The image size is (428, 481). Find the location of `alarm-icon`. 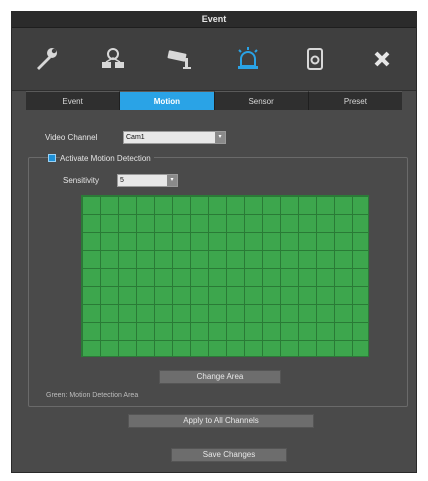

alarm-icon is located at coordinates (247, 58).